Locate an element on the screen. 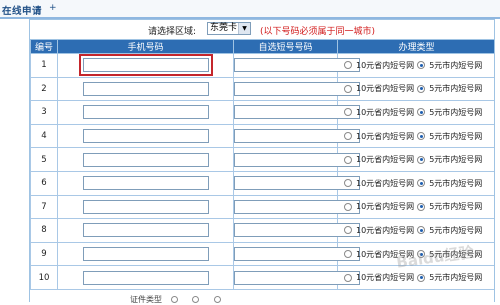  row-number: 4 is located at coordinates (44, 136).